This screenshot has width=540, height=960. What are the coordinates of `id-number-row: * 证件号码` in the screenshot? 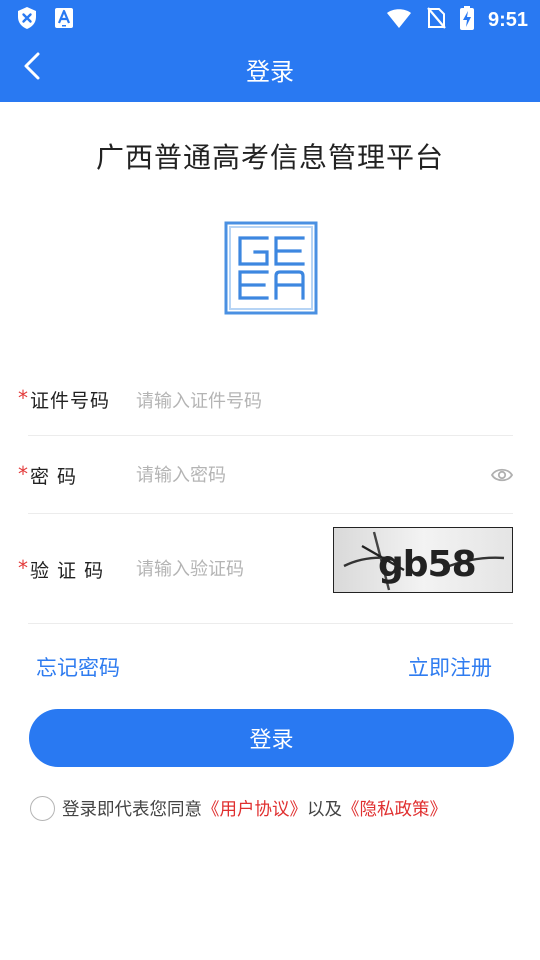 It's located at (265, 400).